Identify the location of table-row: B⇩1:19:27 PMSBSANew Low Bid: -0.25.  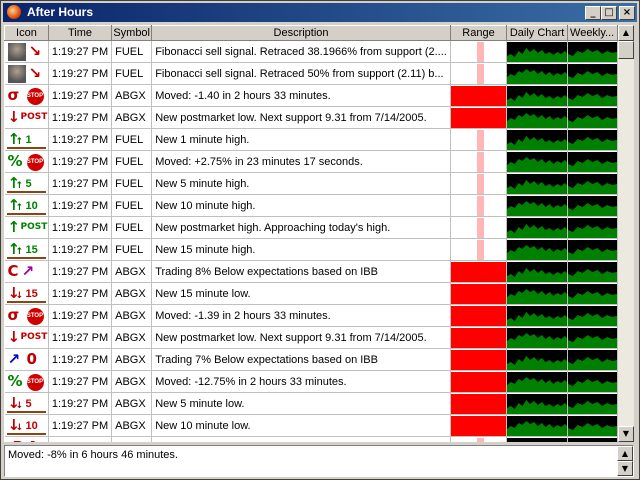
(311, 439).